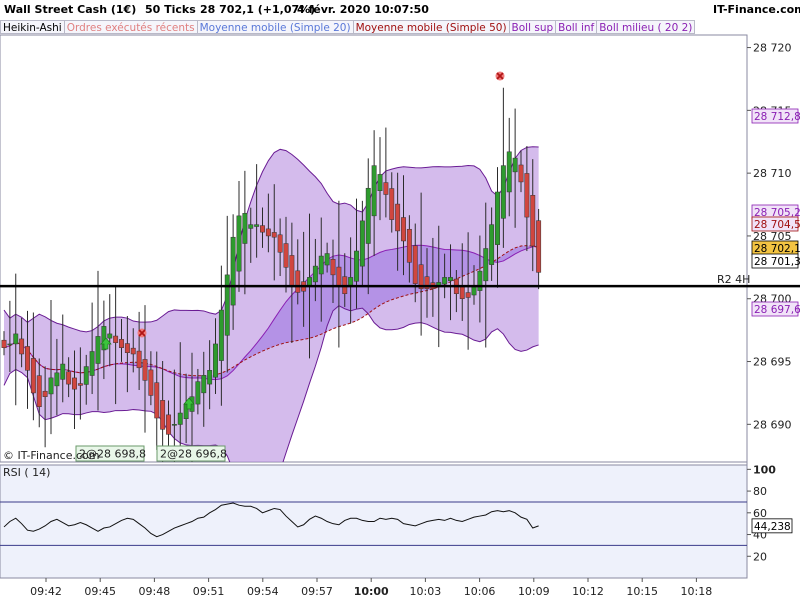  What do you see at coordinates (733, 279) in the screenshot?
I see `reference-line-label: R2 4H` at bounding box center [733, 279].